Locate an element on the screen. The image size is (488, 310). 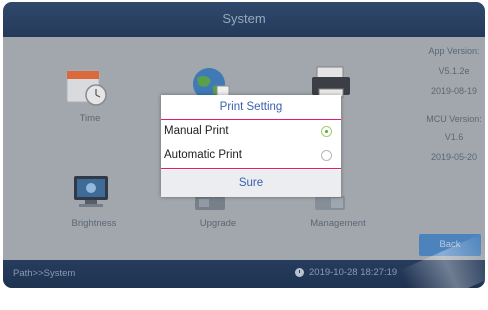
time-tile: Time is located at coordinates (88, 96).